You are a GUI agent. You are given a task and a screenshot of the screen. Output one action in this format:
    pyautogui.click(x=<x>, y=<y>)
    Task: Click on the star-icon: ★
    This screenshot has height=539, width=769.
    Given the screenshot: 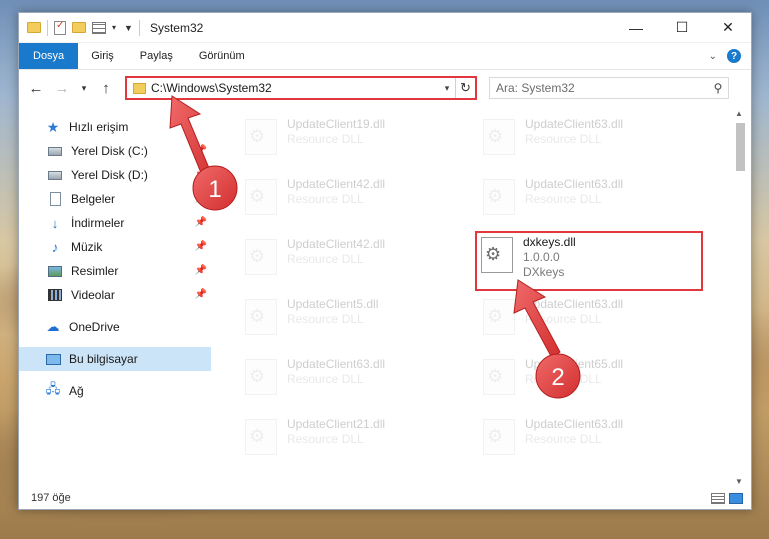 What is the action you would take?
    pyautogui.click(x=53, y=126)
    